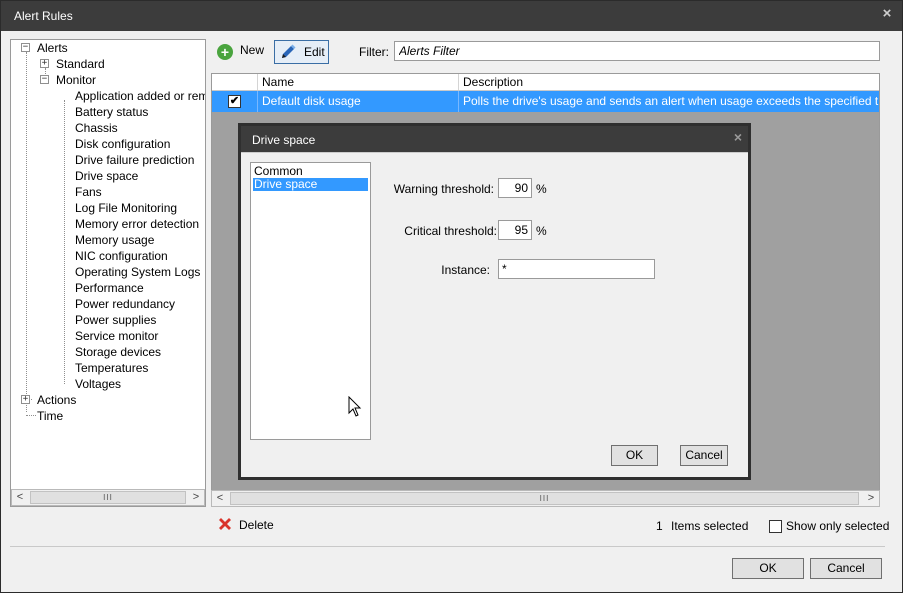 The width and height of the screenshot is (903, 593). What do you see at coordinates (659, 526) in the screenshot?
I see `selected-count: 1` at bounding box center [659, 526].